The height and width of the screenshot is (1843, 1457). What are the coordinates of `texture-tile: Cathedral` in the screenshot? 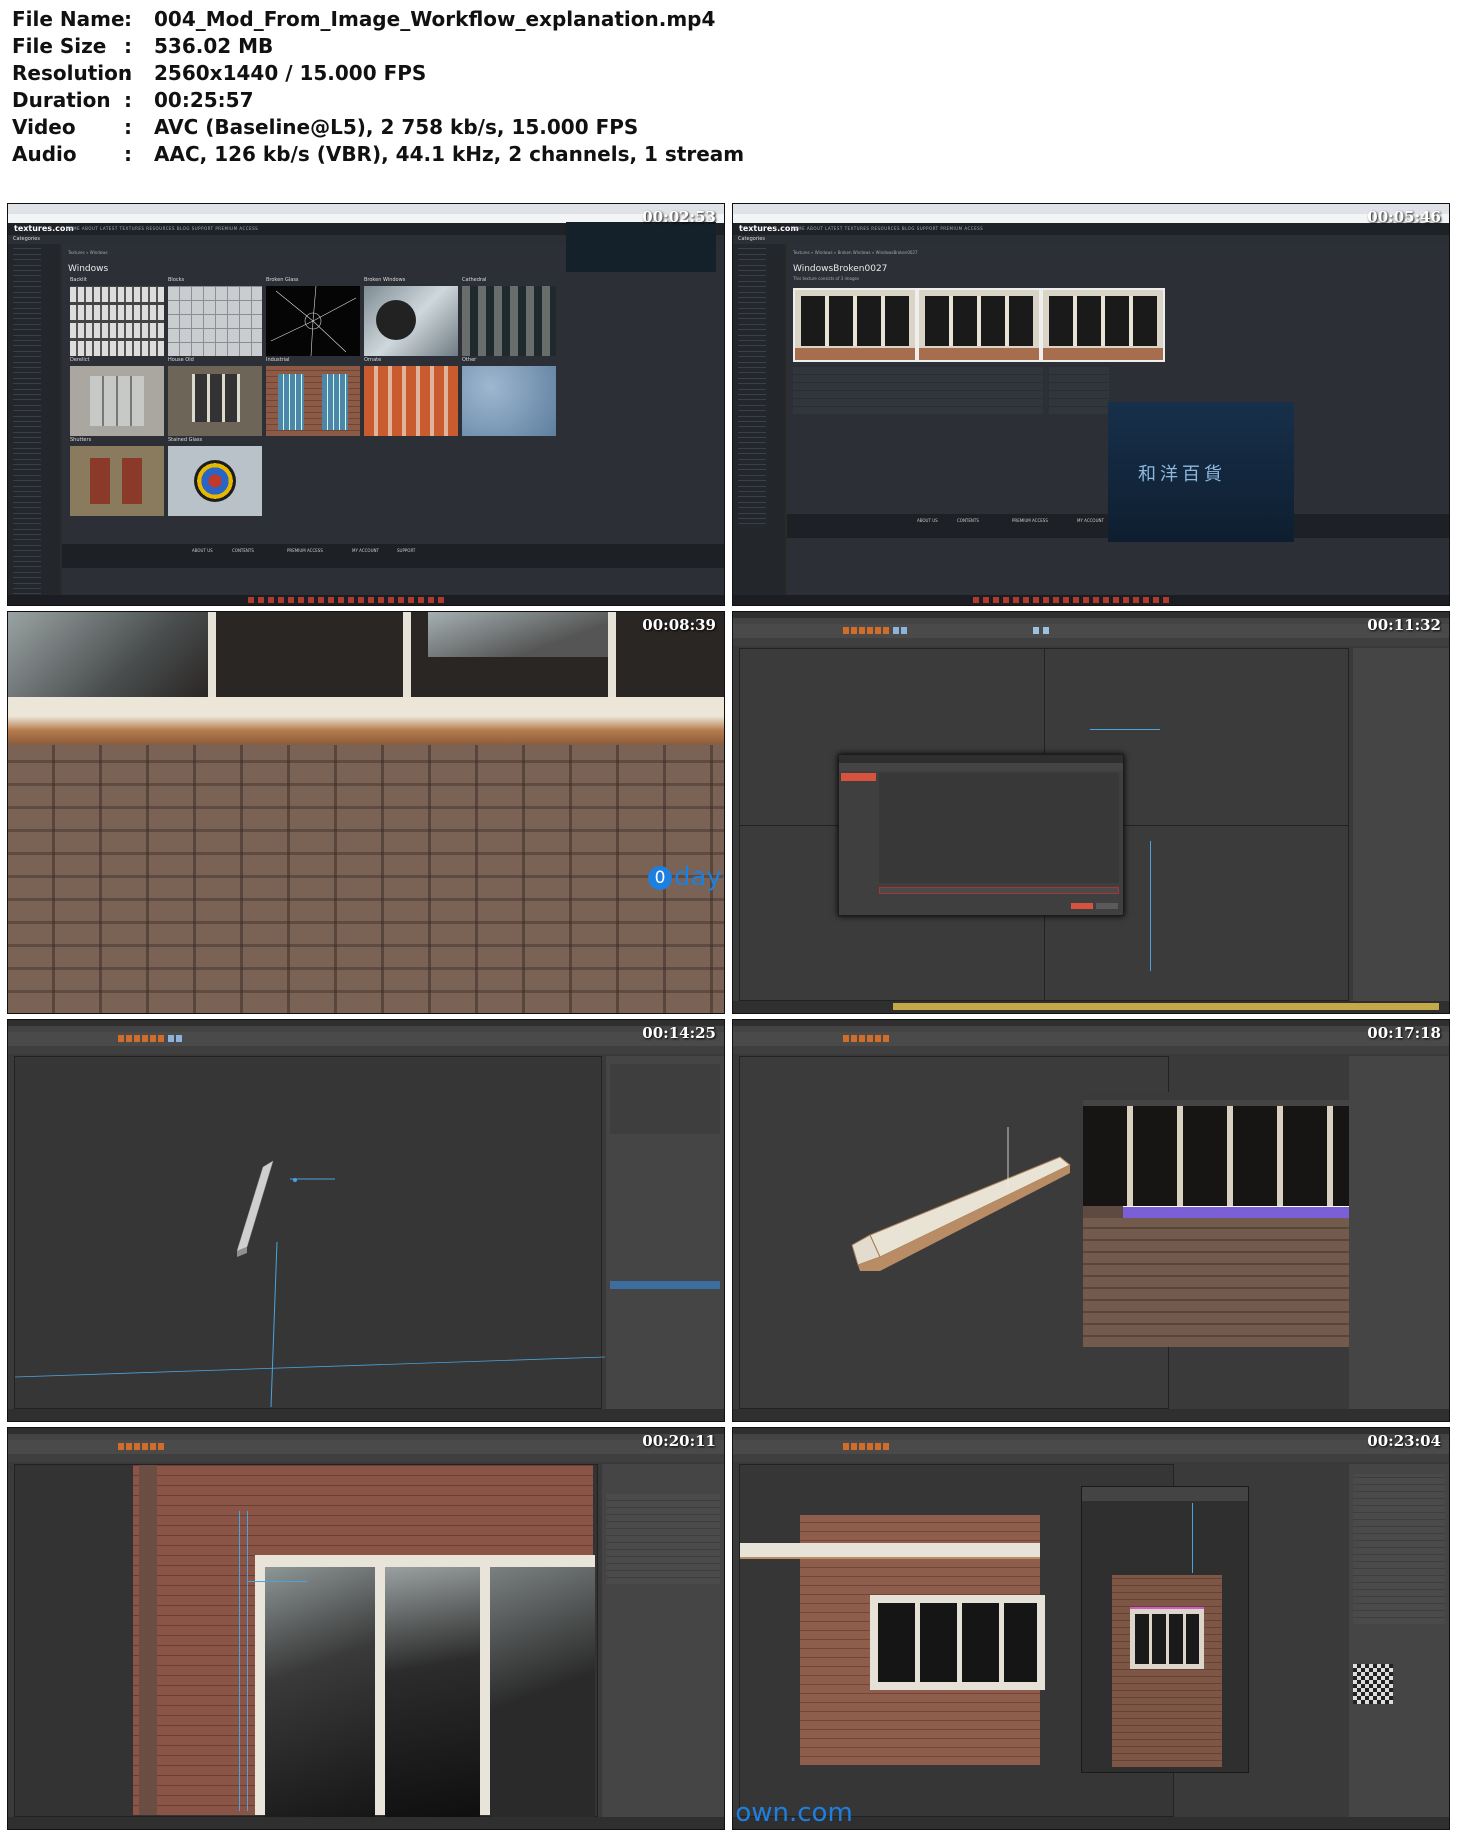 It's located at (509, 316).